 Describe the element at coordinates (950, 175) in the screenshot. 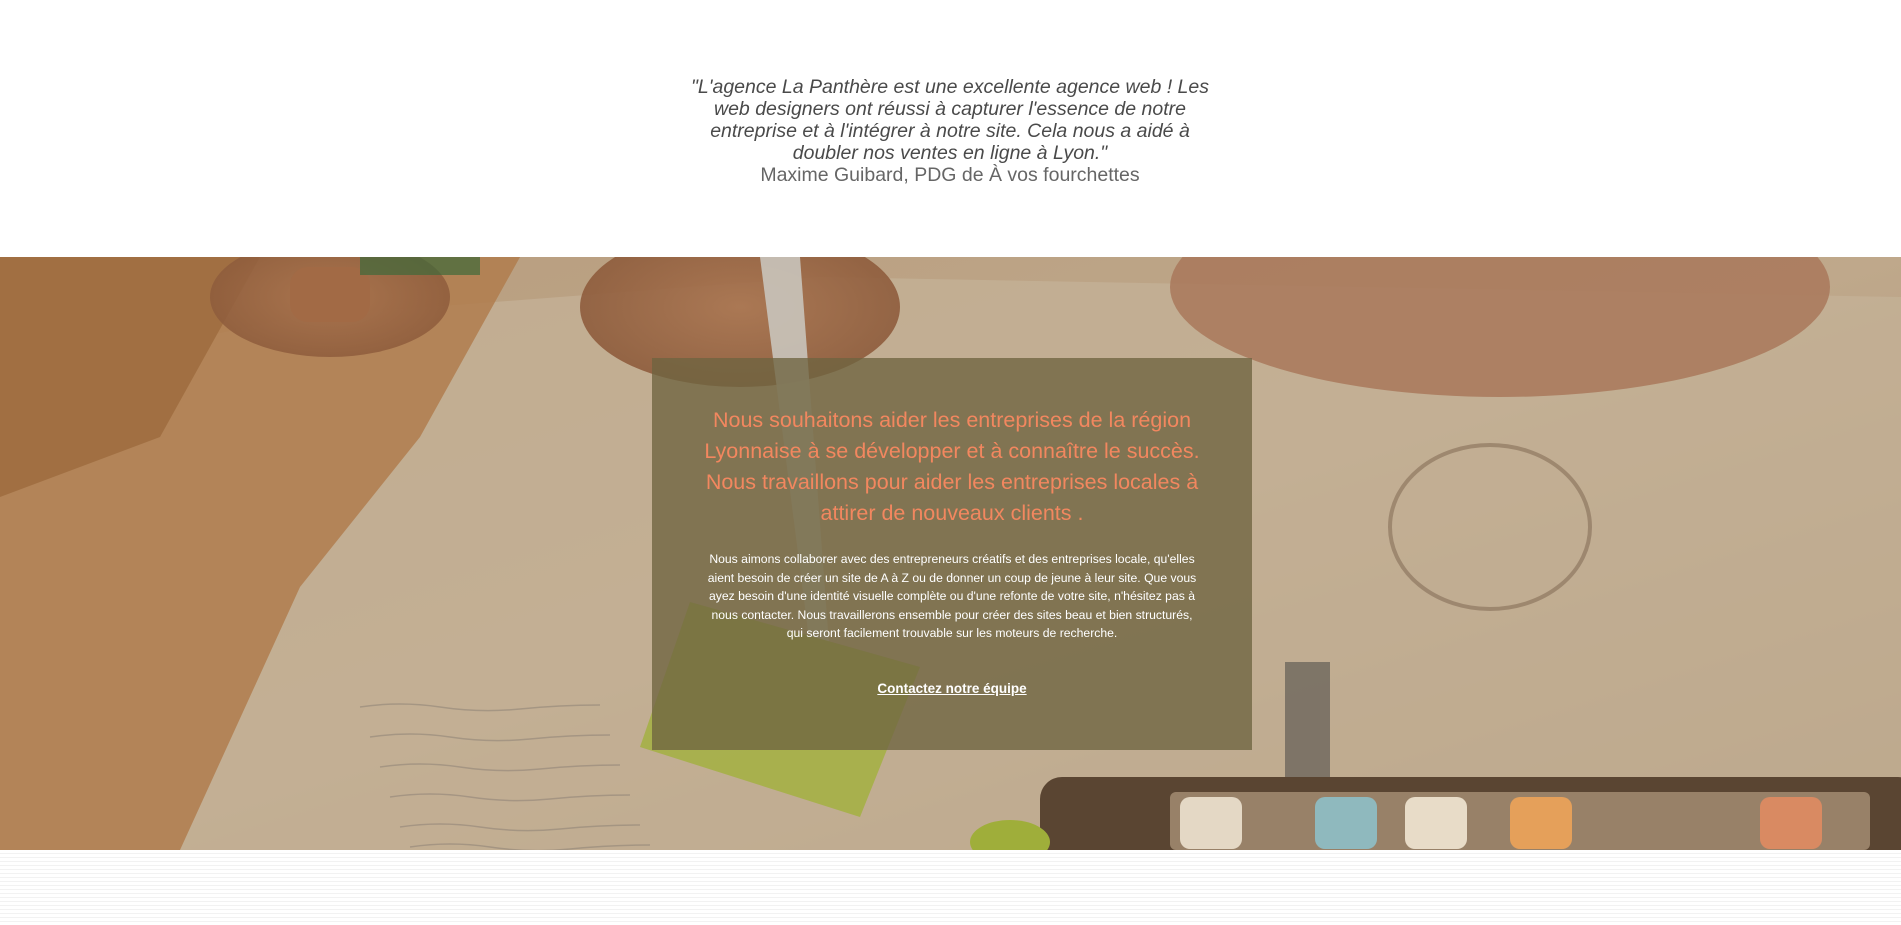

I see `testimonial-author: Maxime Guibard, PDG de À vos fourchettes` at that location.